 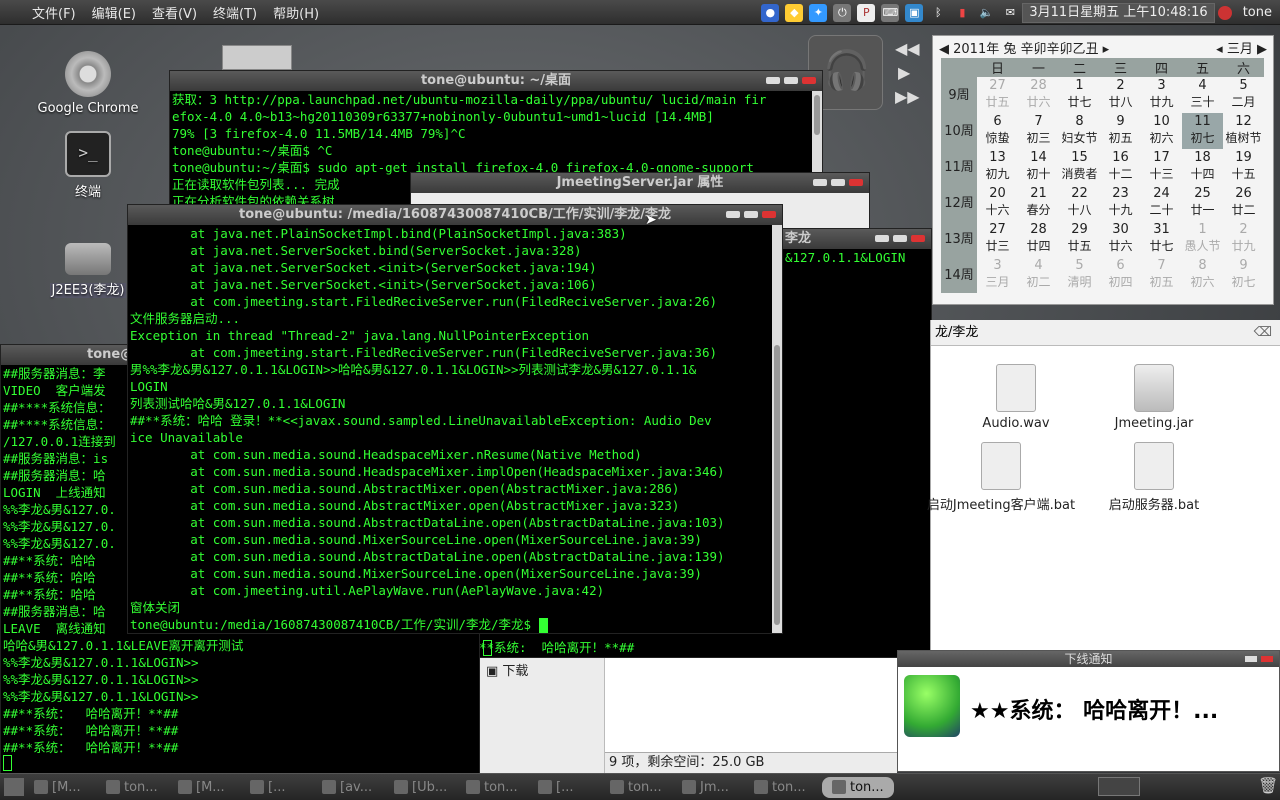 I want to click on prev-month-icon: ◂, so click(x=1221, y=49).